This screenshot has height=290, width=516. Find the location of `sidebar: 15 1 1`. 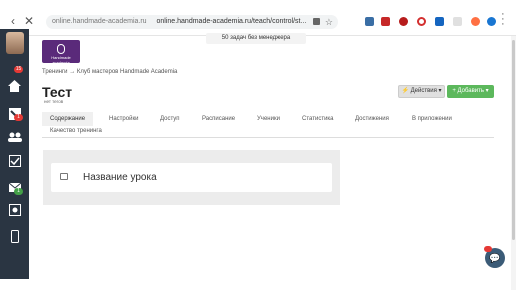

sidebar: 15 1 1 is located at coordinates (14, 154).